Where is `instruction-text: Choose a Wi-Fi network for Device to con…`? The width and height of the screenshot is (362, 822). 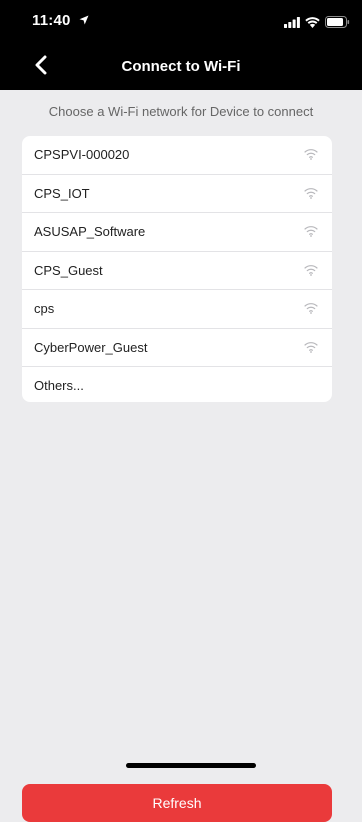
instruction-text: Choose a Wi-Fi network for Device to con… is located at coordinates (181, 111).